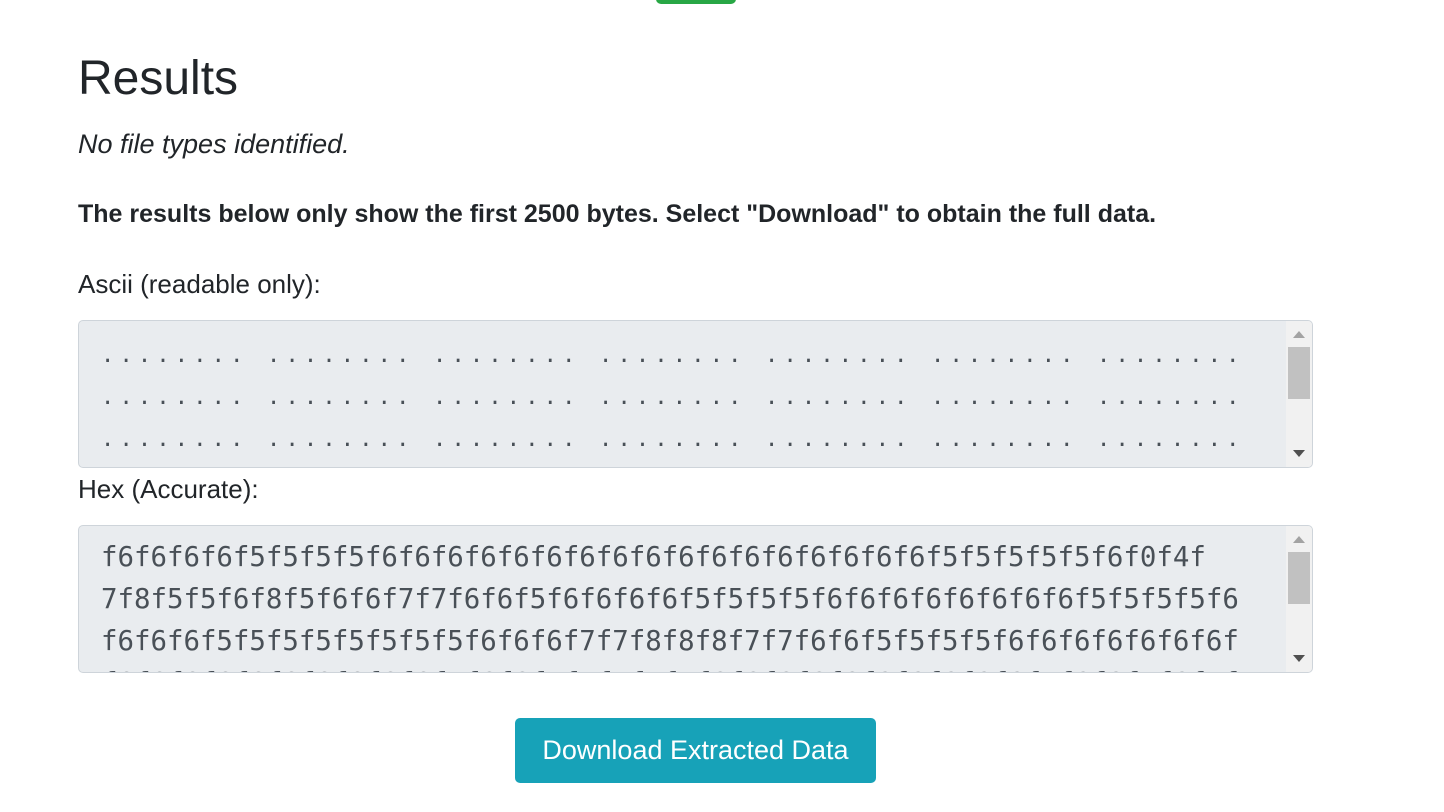 The height and width of the screenshot is (812, 1444). Describe the element at coordinates (695, 750) in the screenshot. I see `download-extracted-data-button: Download Extracted Data` at that location.